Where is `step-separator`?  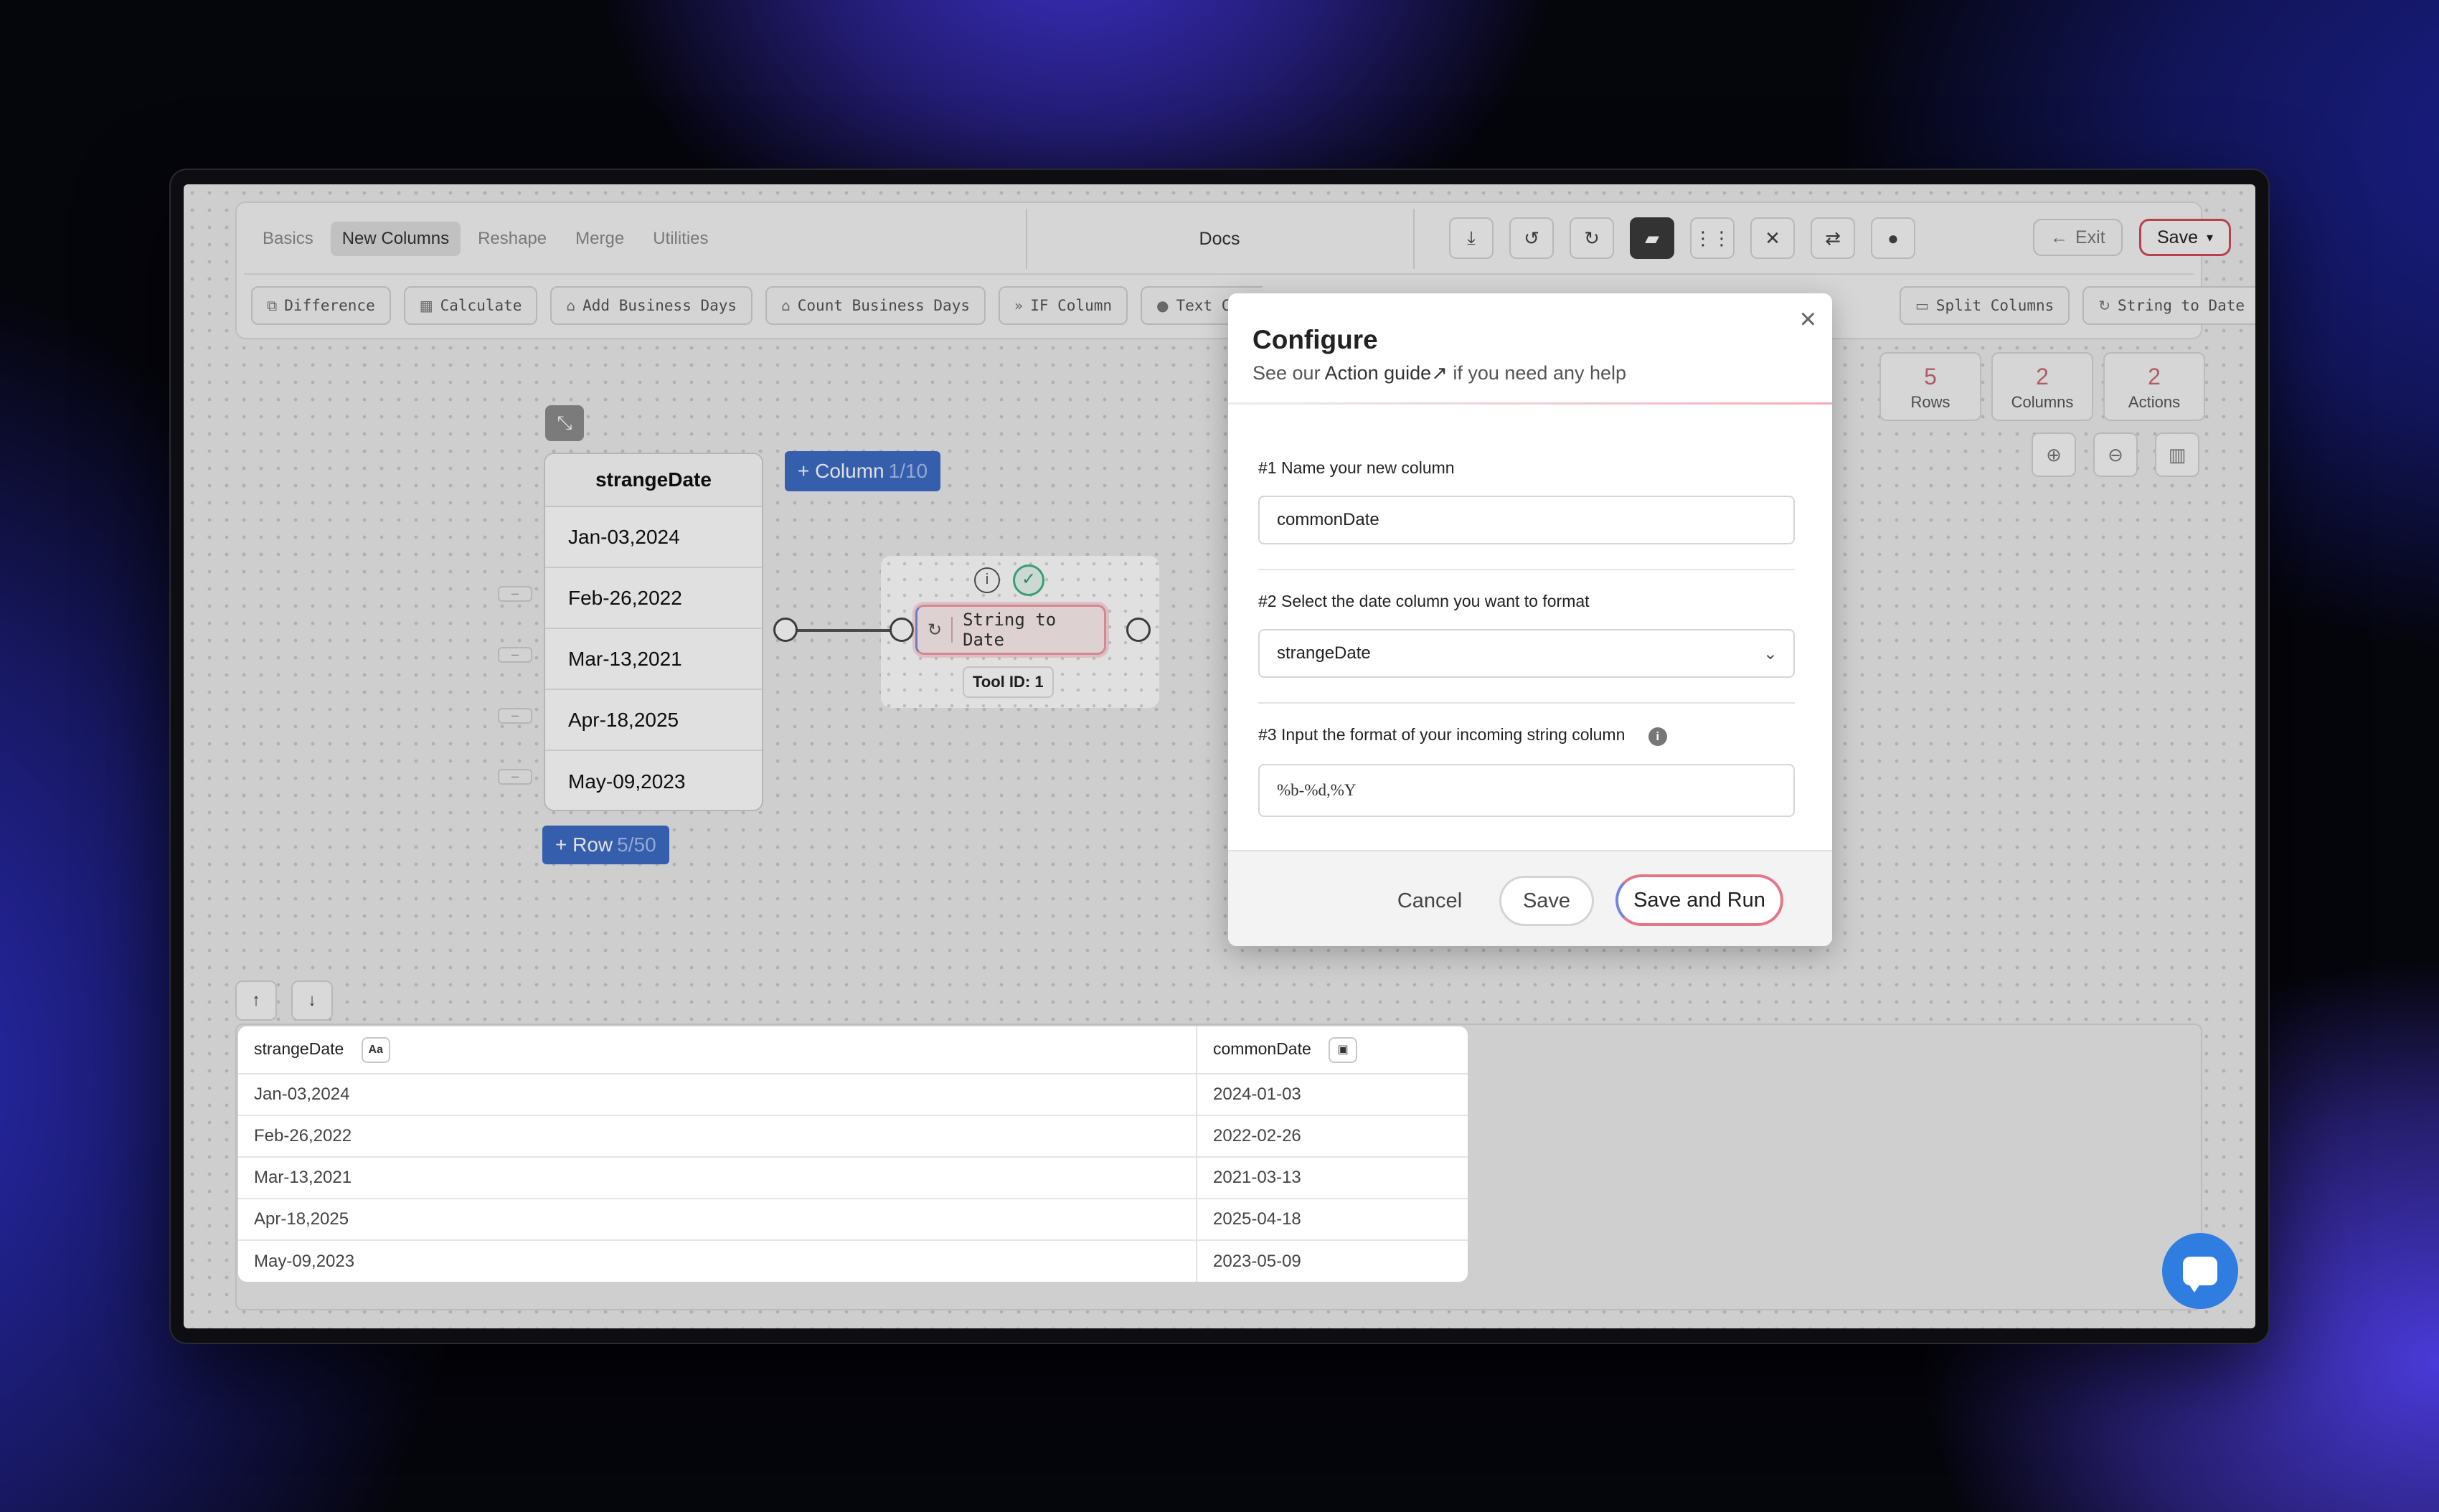
step-separator is located at coordinates (1527, 569).